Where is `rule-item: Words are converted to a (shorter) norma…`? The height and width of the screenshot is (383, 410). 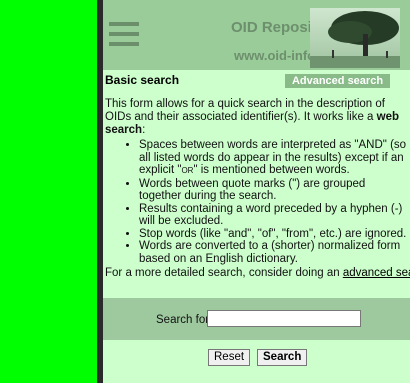 rule-item: Words are converted to a (shorter) norma… is located at coordinates (273, 252).